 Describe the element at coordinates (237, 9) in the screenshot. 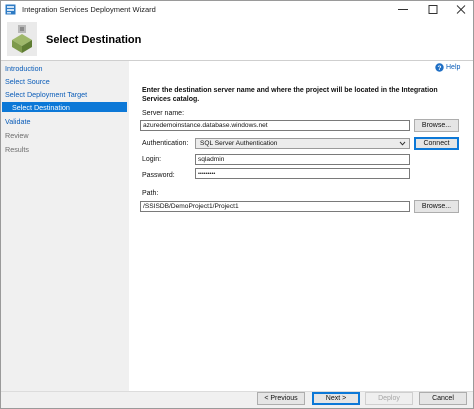

I see `title-bar: Integration Services Deployment Wizard` at that location.